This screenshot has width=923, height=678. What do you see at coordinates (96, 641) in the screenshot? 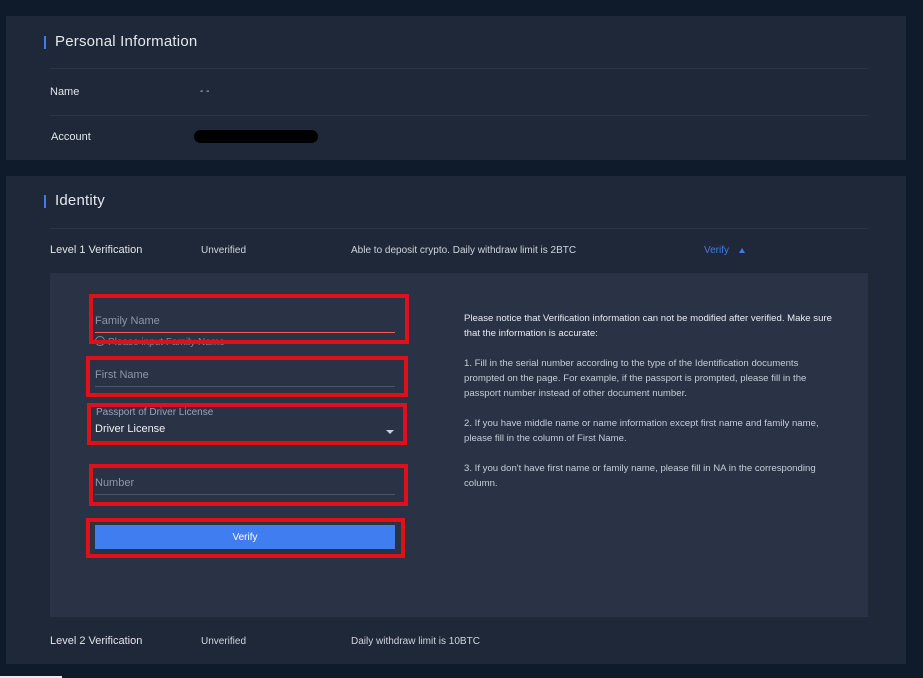
I see `level2-label: Level 2 Verification` at bounding box center [96, 641].